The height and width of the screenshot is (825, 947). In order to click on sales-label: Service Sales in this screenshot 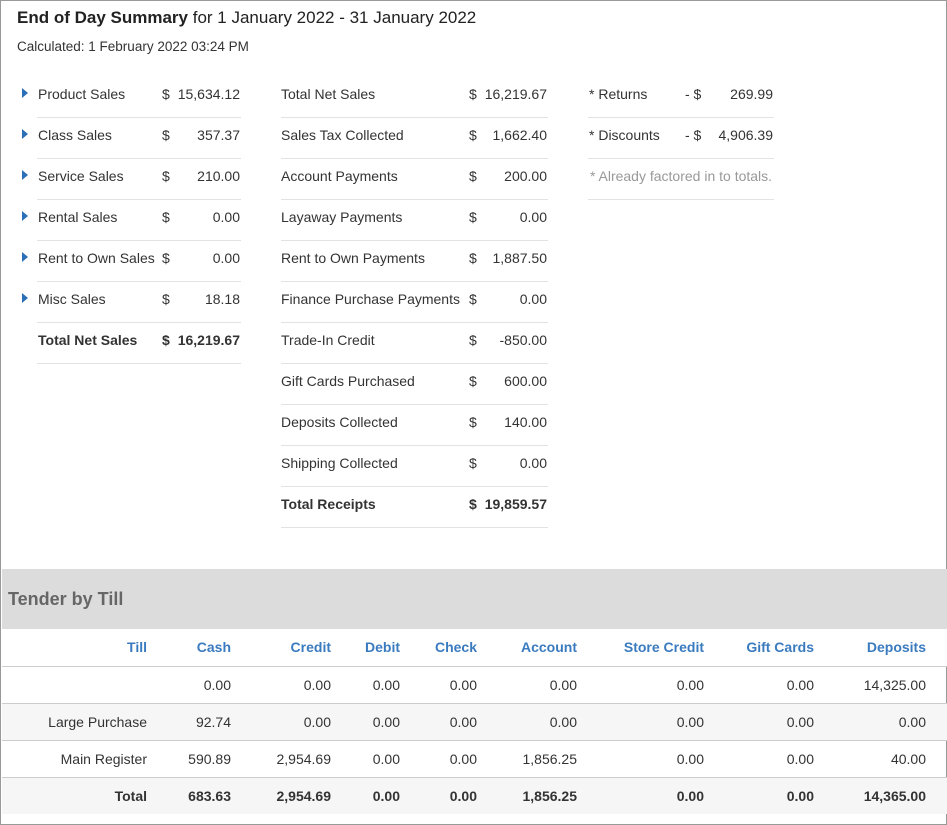, I will do `click(81, 176)`.